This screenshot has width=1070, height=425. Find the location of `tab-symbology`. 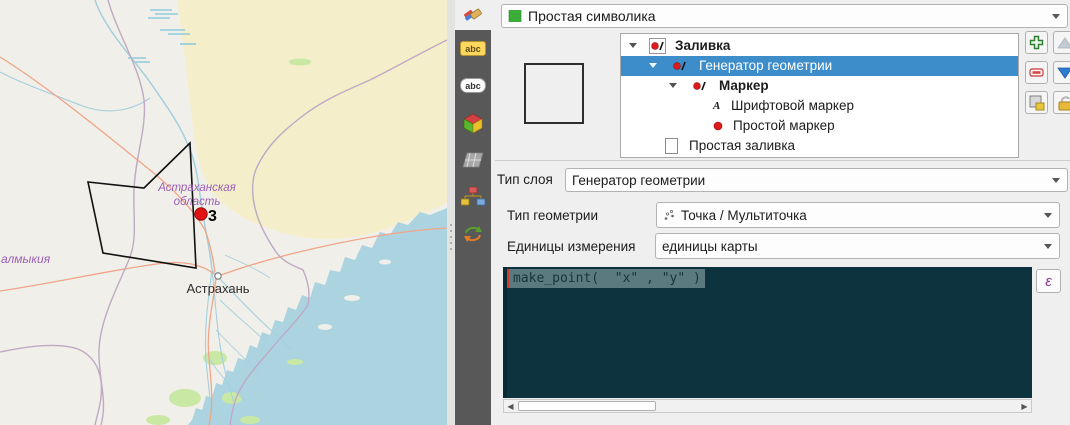

tab-symbology is located at coordinates (473, 15).